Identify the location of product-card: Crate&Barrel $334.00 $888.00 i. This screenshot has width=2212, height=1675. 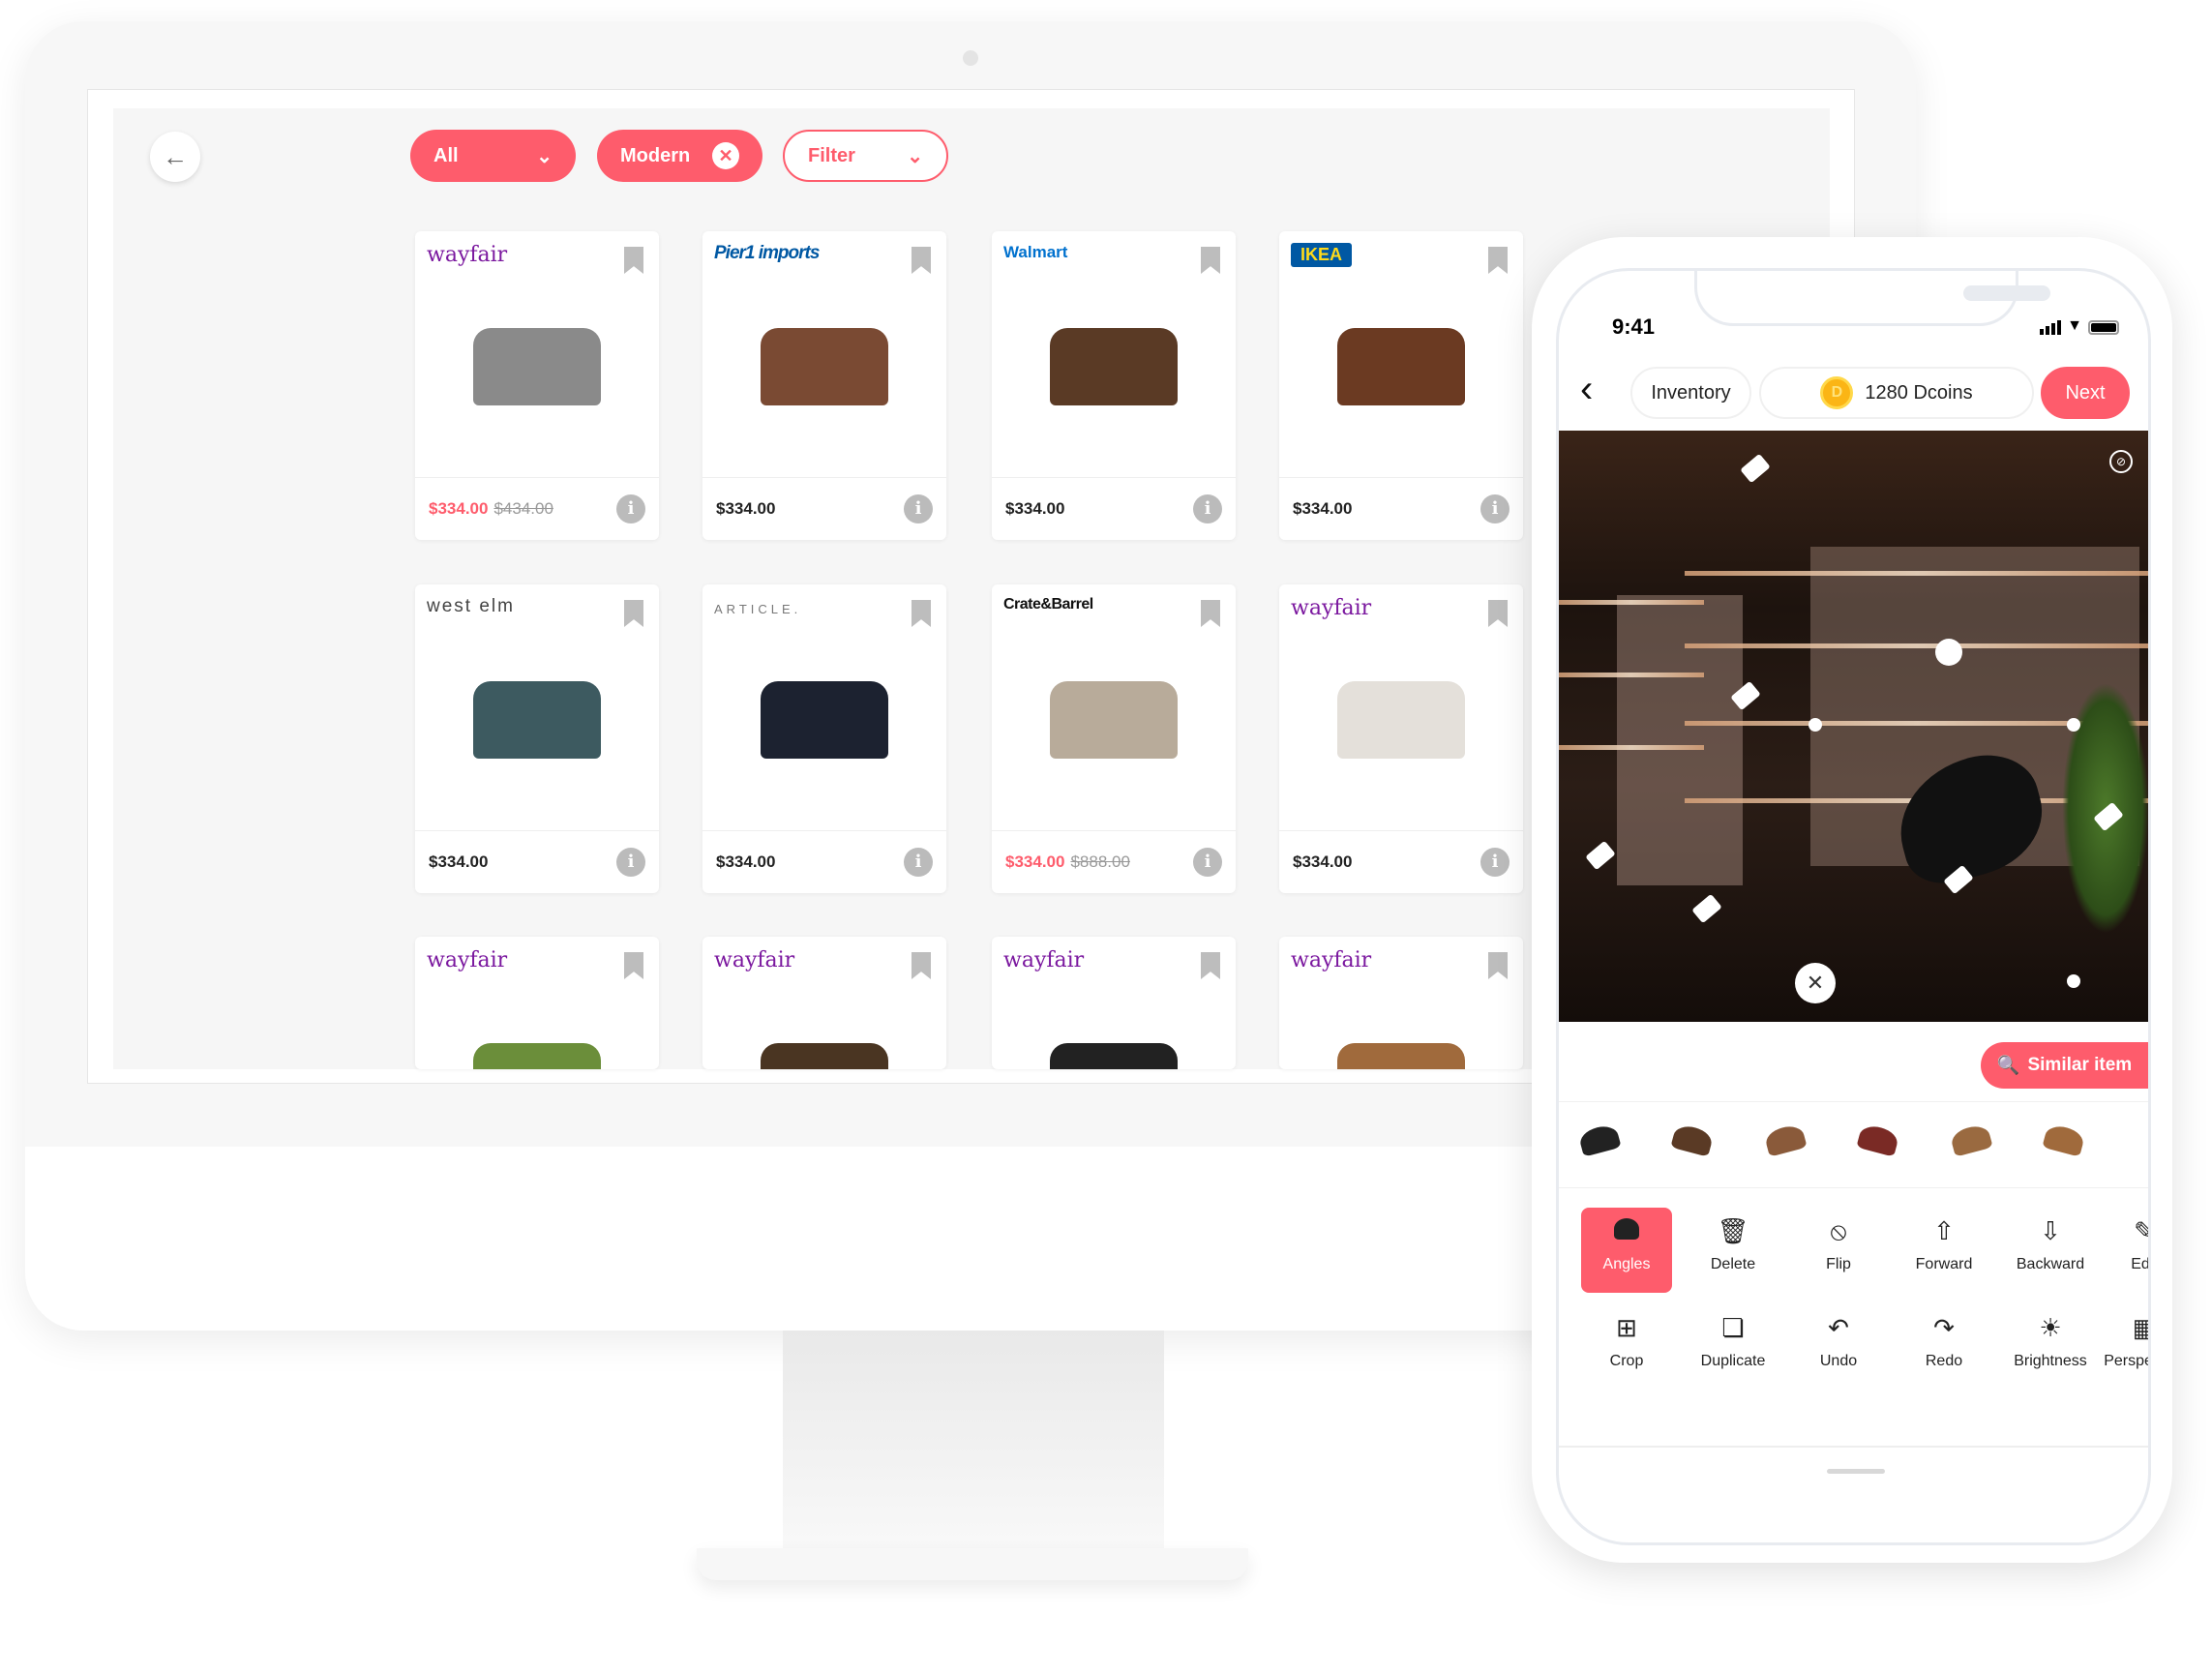
(1114, 738).